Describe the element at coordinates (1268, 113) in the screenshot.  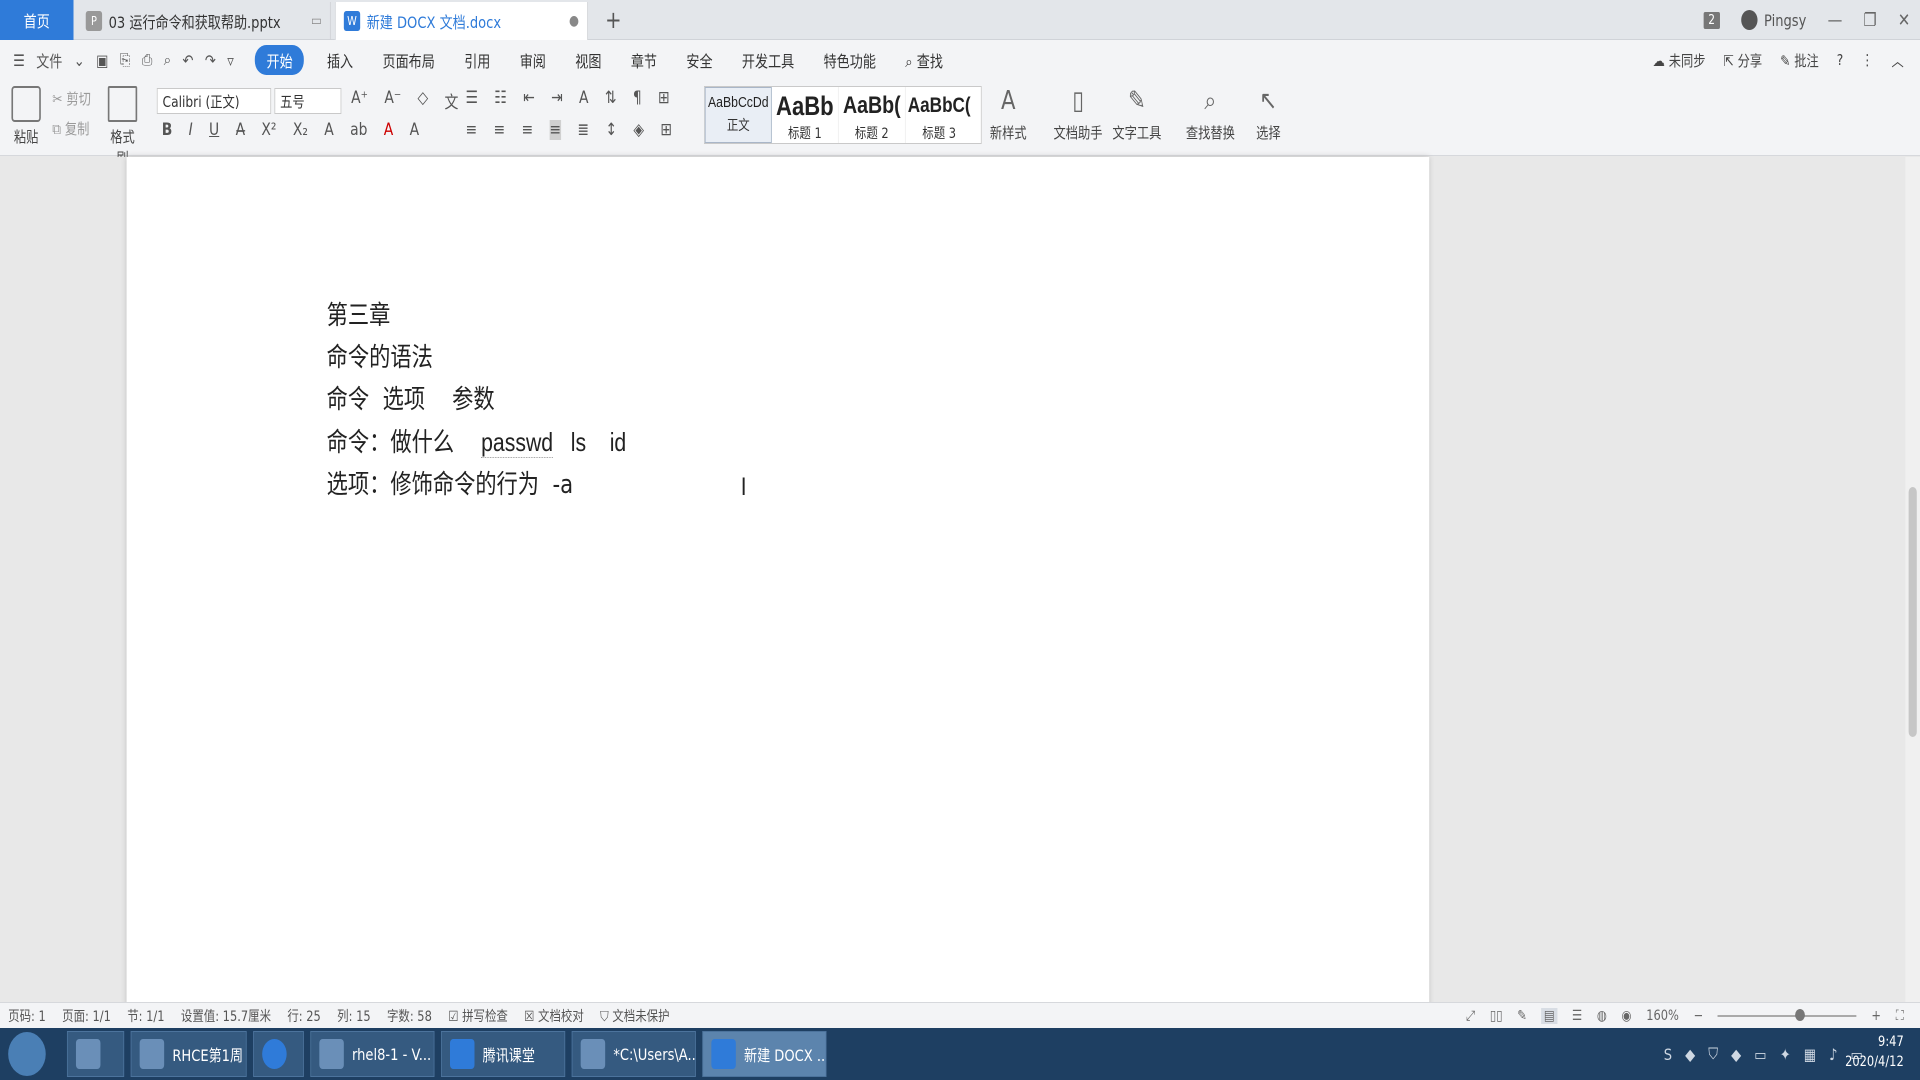
I see `select-button: ↖ 选择` at that location.